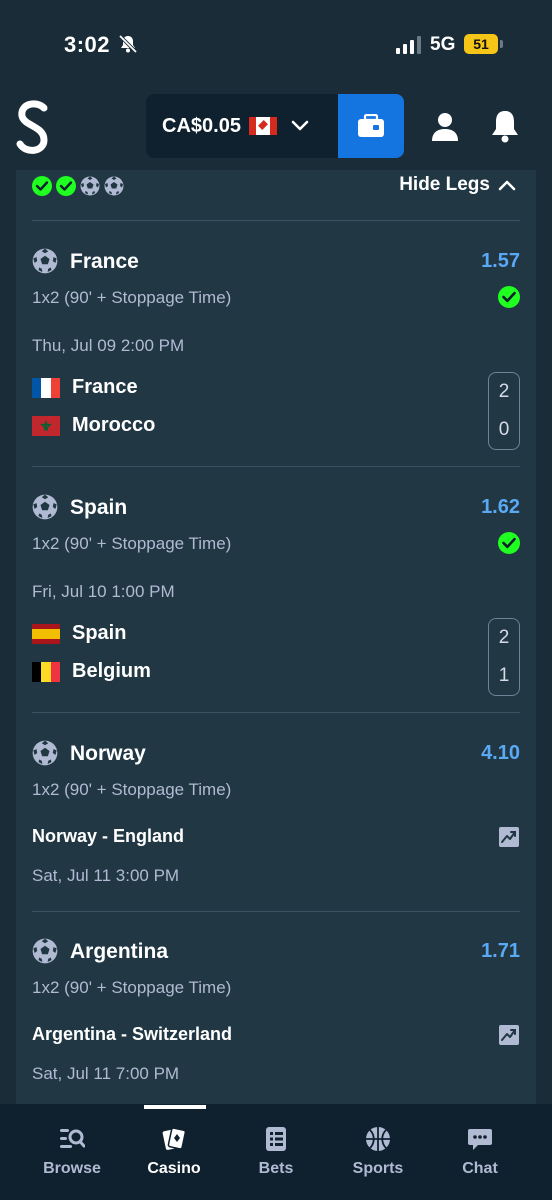 This screenshot has height=1200, width=552. I want to click on chevron-down-icon, so click(300, 125).